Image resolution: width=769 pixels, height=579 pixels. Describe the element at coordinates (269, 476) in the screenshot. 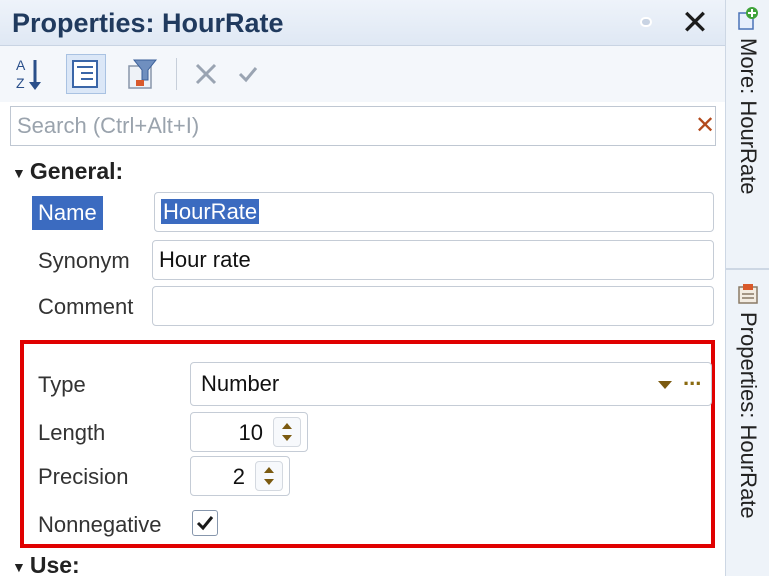

I see `precision-spin-buttons` at that location.